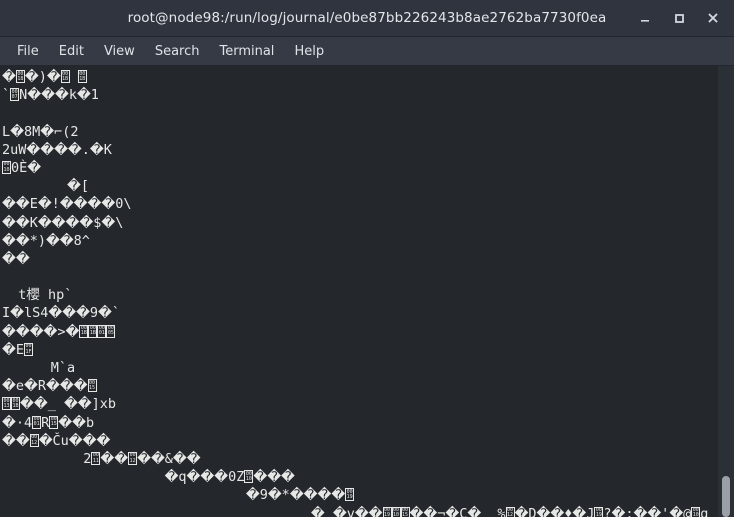 This screenshot has width=734, height=517. Describe the element at coordinates (71, 51) in the screenshot. I see `menu-item-edit: Edit` at that location.